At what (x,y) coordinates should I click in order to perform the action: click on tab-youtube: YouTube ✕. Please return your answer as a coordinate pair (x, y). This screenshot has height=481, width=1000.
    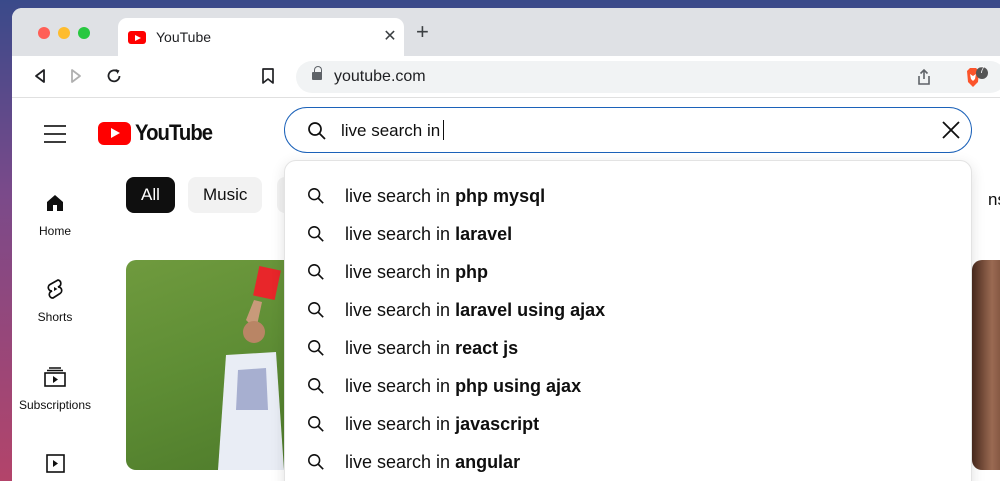
    Looking at the image, I should click on (261, 37).